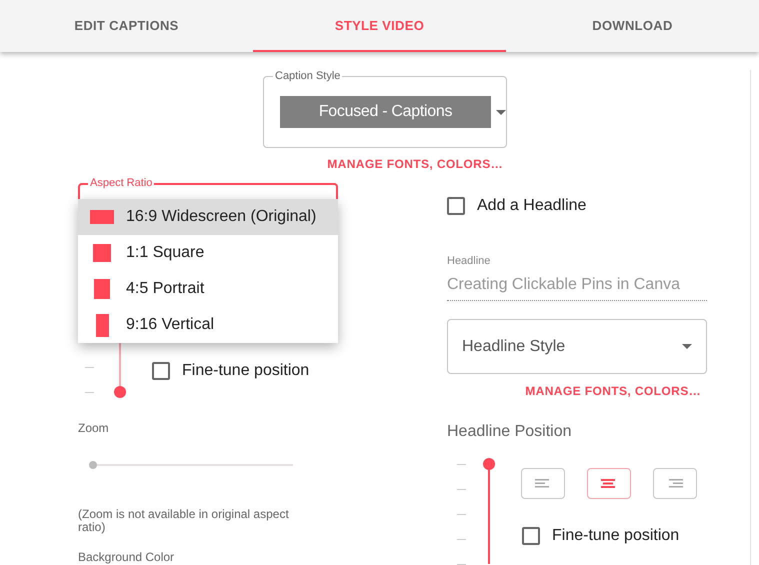 The image size is (759, 565). What do you see at coordinates (510, 432) in the screenshot?
I see `headline-position-label: Headline Position` at bounding box center [510, 432].